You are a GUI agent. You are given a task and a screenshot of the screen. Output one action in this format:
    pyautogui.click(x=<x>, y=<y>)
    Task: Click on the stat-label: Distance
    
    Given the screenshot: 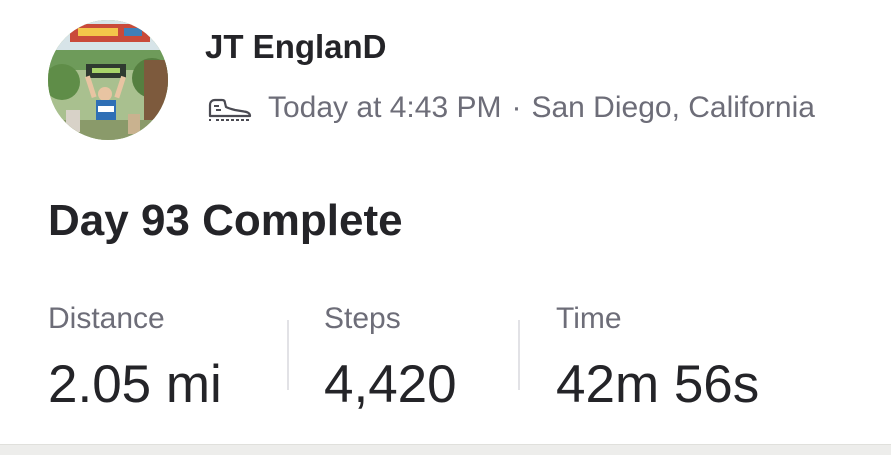 What is the action you would take?
    pyautogui.click(x=106, y=318)
    